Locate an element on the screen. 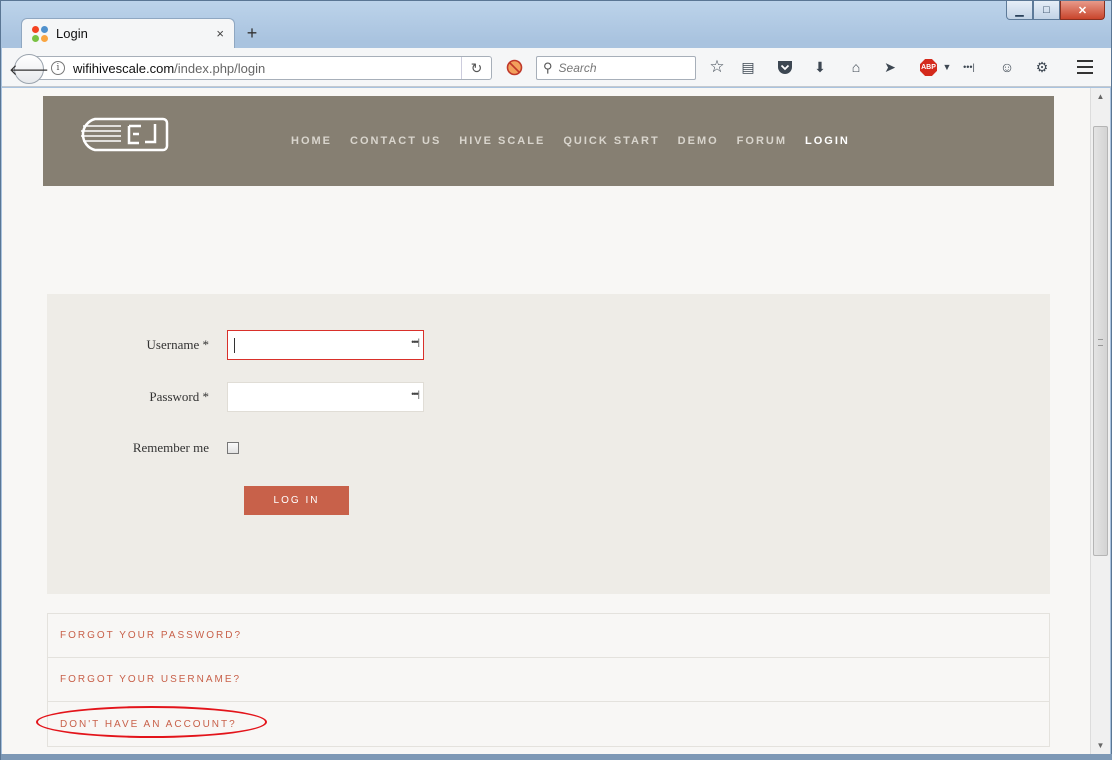 This screenshot has height=760, width=1112. blocked-extension-icon is located at coordinates (514, 67).